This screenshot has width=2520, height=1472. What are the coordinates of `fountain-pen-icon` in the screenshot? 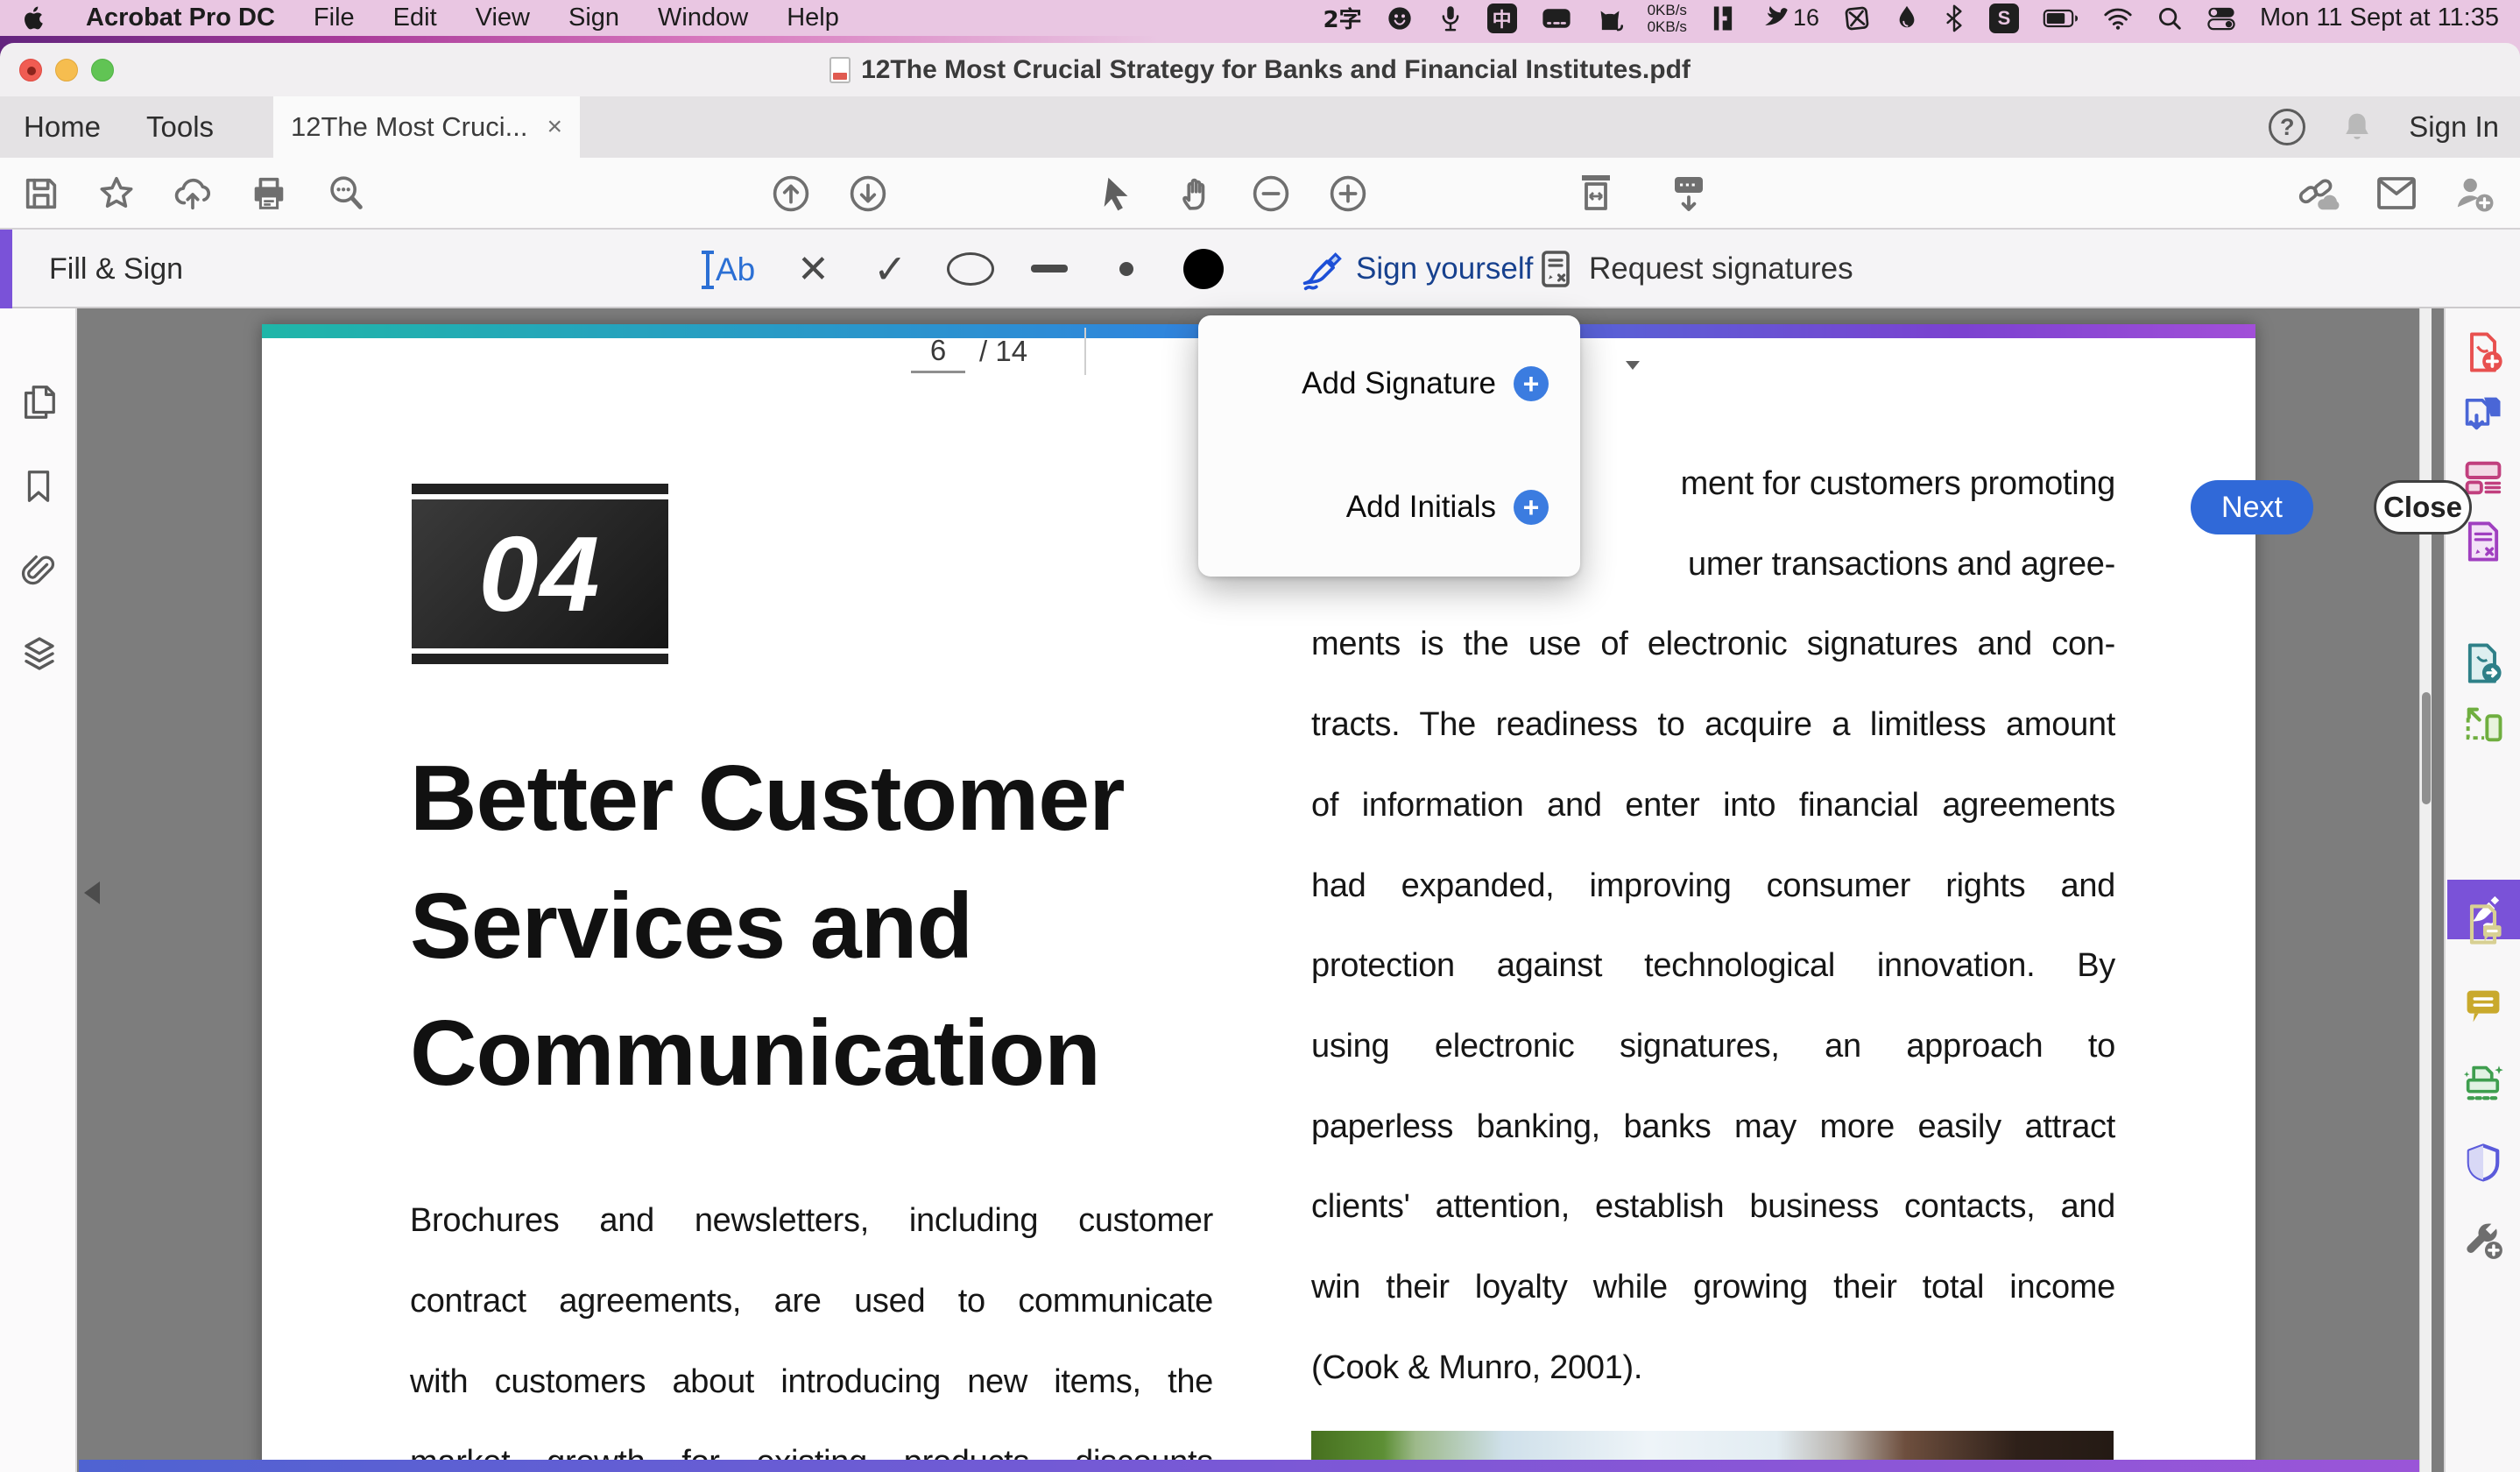 It's located at (1322, 271).